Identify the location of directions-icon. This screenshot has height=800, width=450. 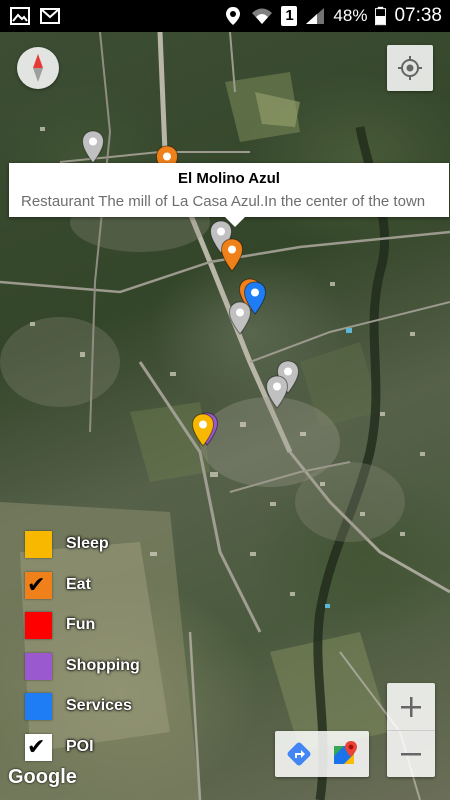
(298, 754).